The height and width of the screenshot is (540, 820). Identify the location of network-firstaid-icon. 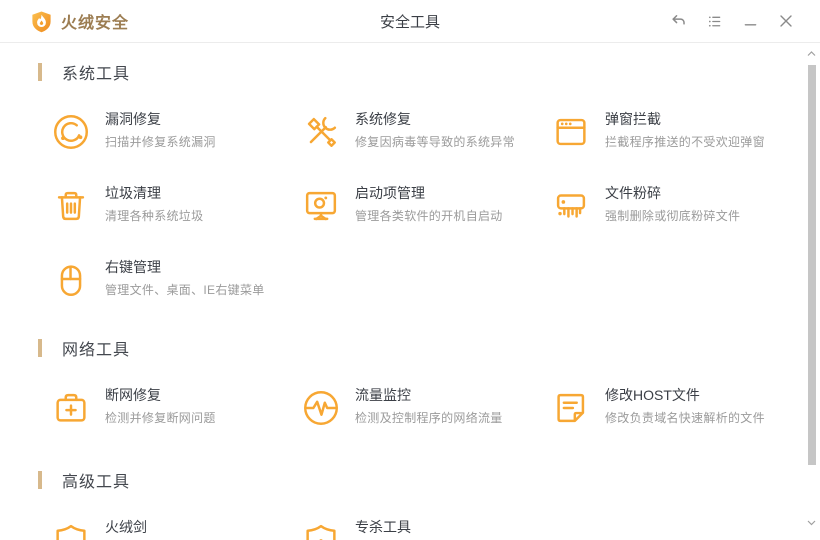
(71, 408).